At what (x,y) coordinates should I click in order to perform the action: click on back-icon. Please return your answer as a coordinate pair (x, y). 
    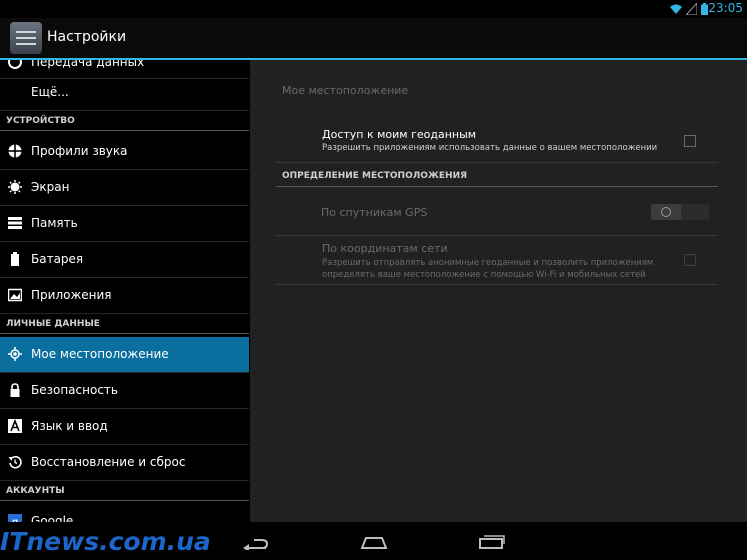
    Looking at the image, I should click on (256, 543).